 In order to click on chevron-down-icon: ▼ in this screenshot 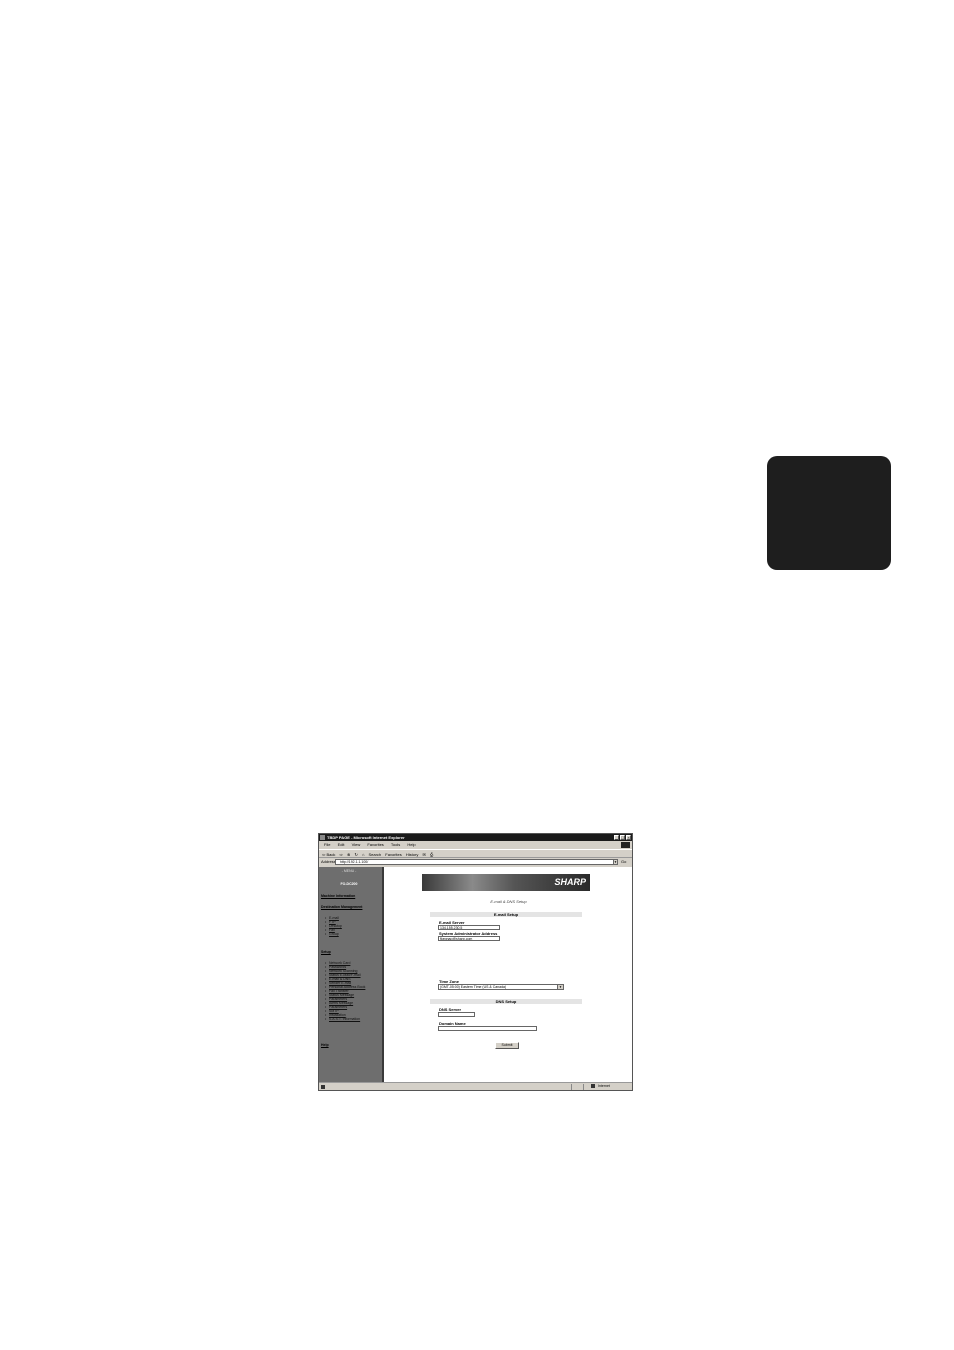, I will do `click(560, 987)`.